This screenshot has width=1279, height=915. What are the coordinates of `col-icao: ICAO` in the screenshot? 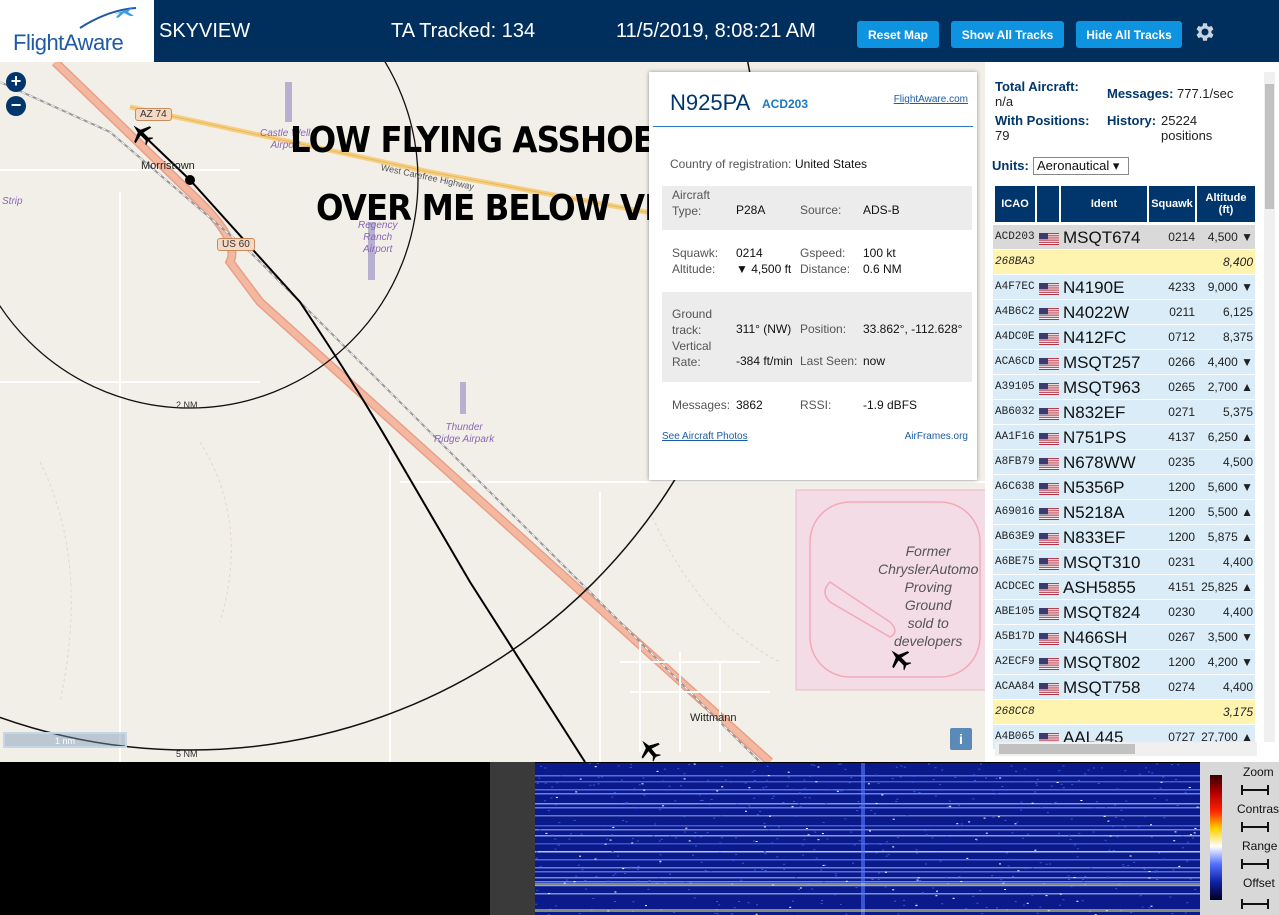 It's located at (1015, 204).